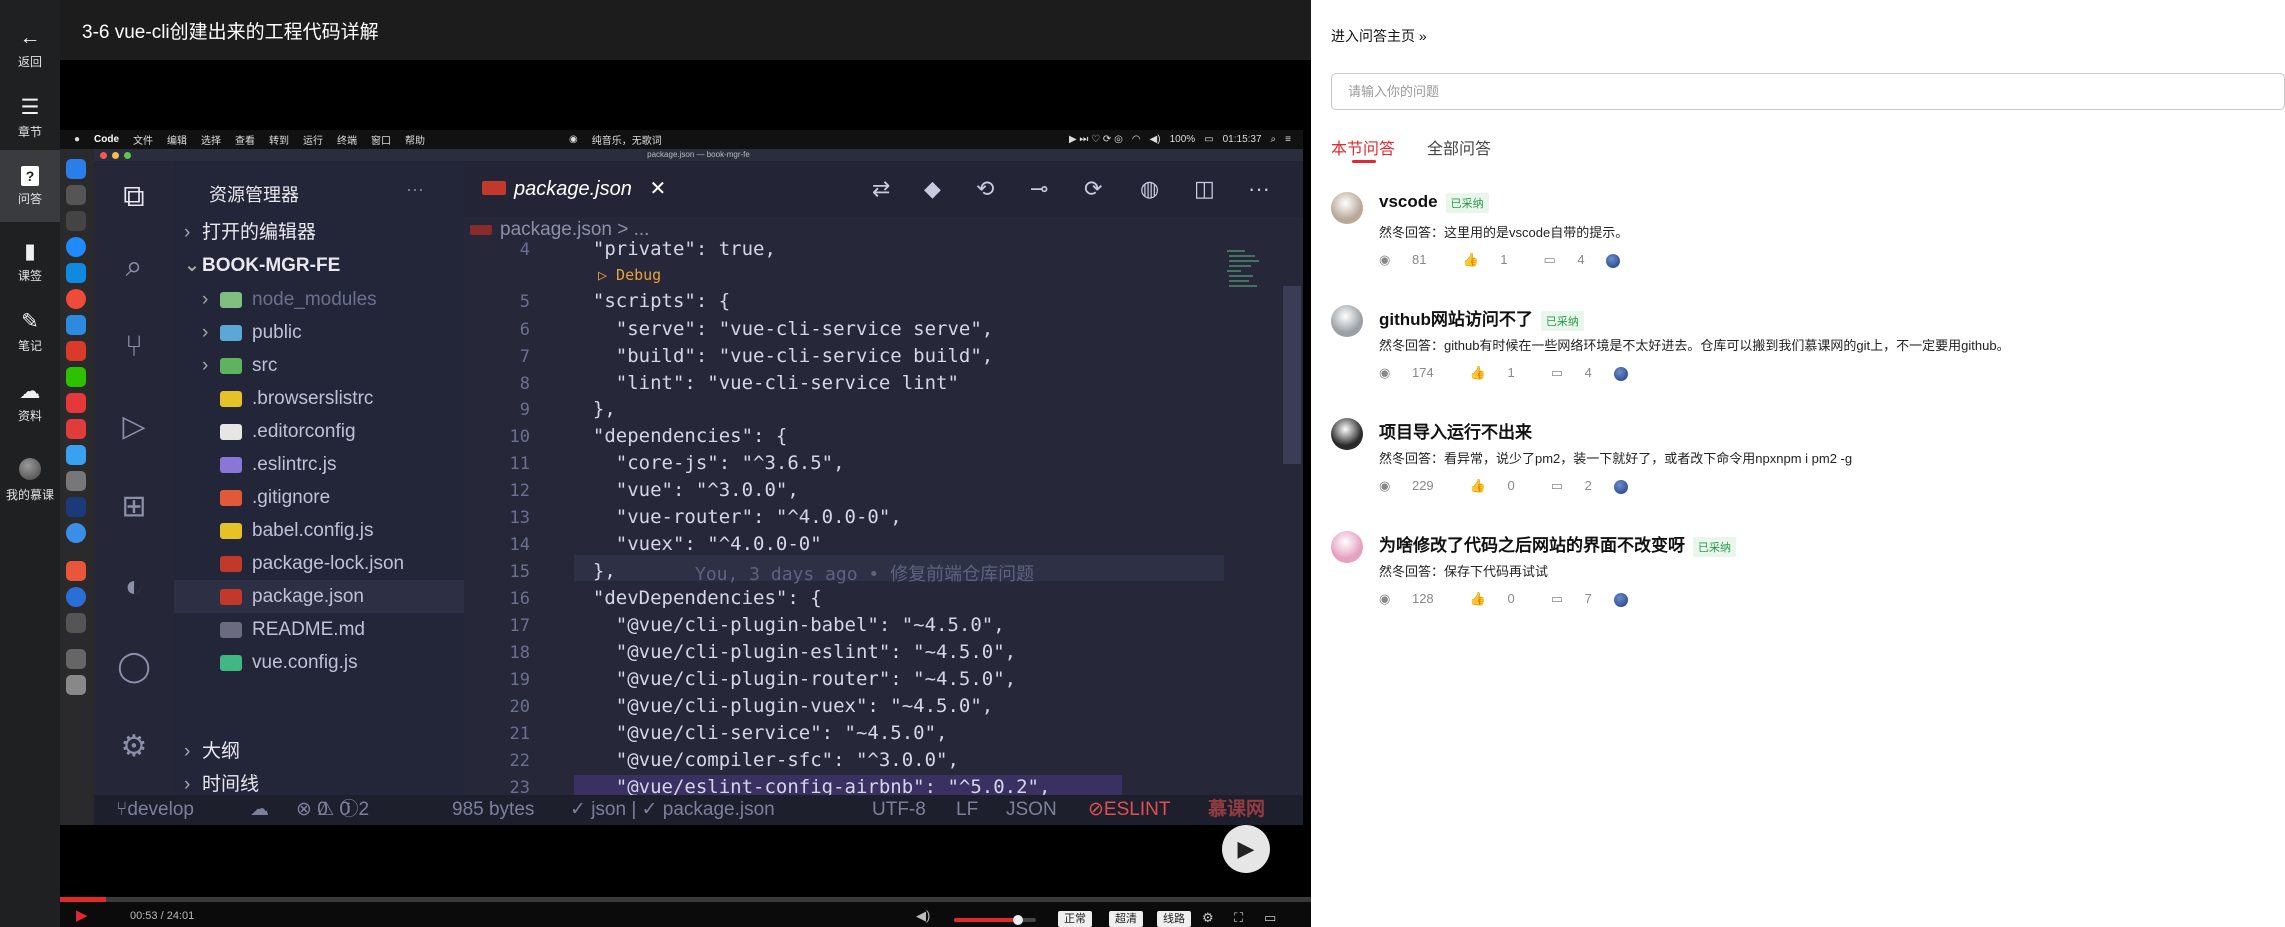 This screenshot has width=2285, height=927. I want to click on previous-change-icon: ⟲, so click(985, 189).